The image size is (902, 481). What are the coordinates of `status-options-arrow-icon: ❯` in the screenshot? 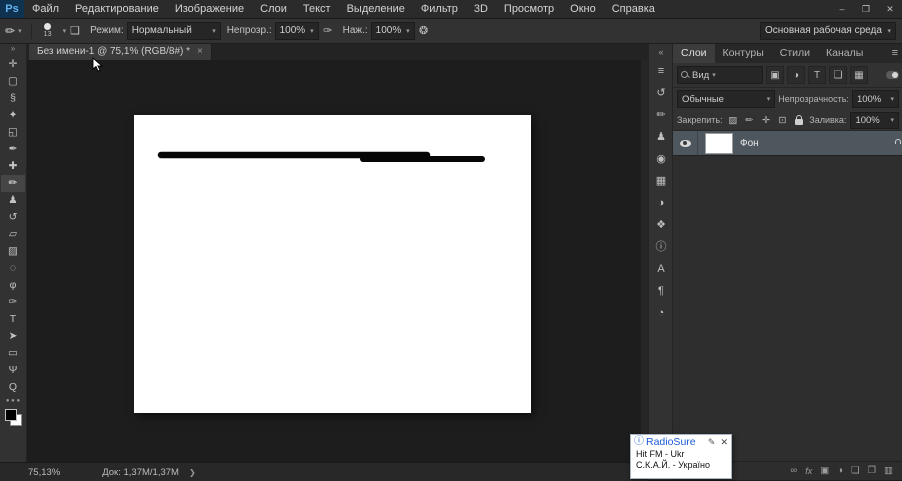 It's located at (192, 472).